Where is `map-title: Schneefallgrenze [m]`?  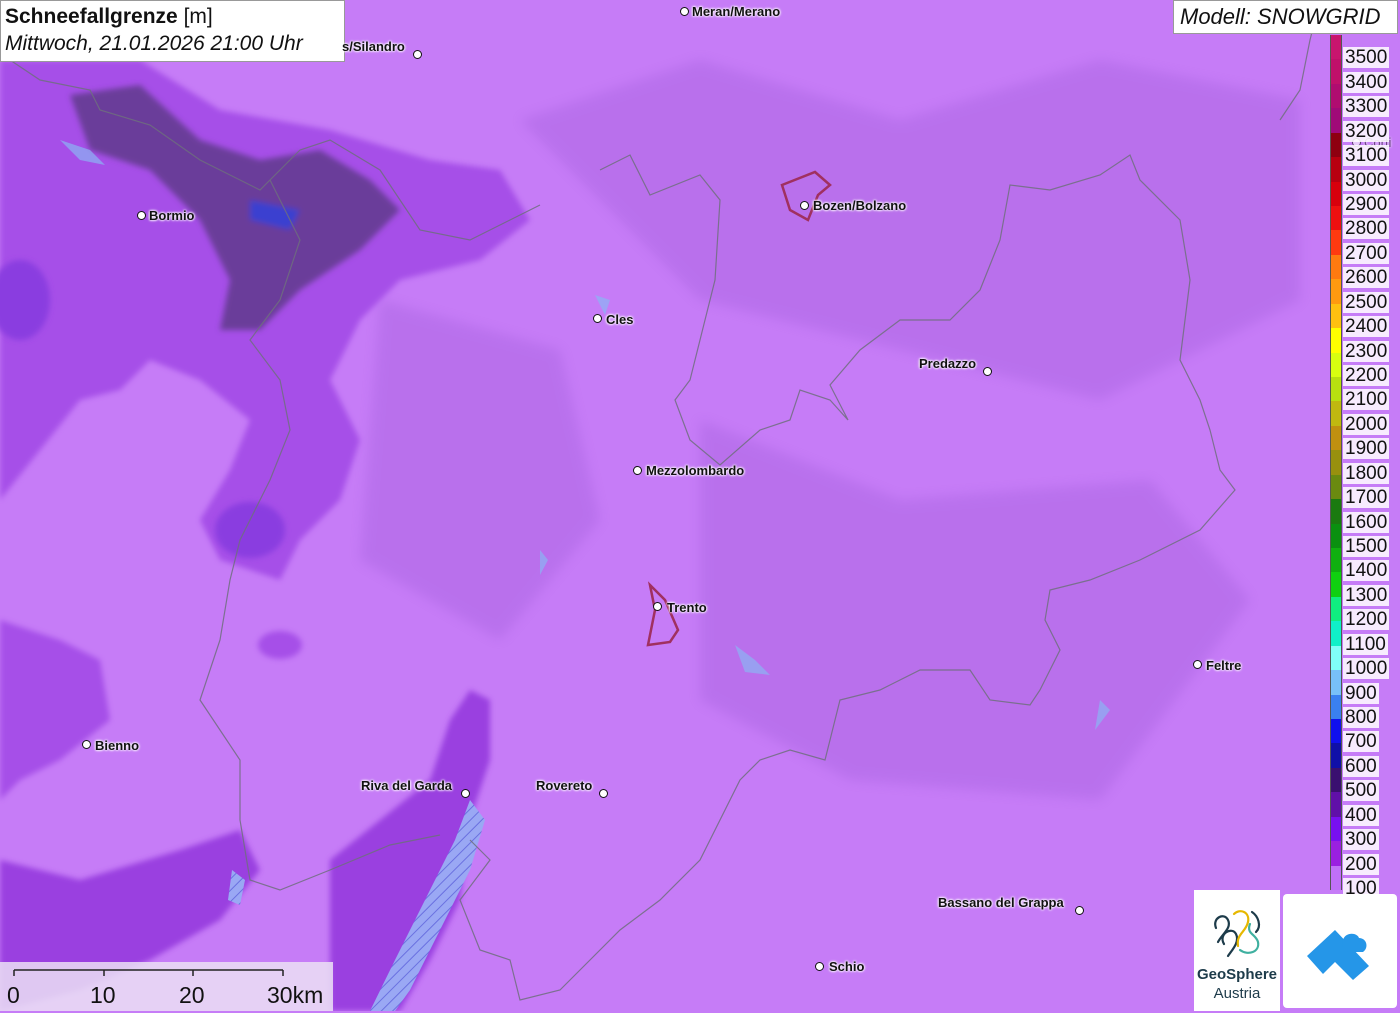 map-title: Schneefallgrenze [m] is located at coordinates (172, 17).